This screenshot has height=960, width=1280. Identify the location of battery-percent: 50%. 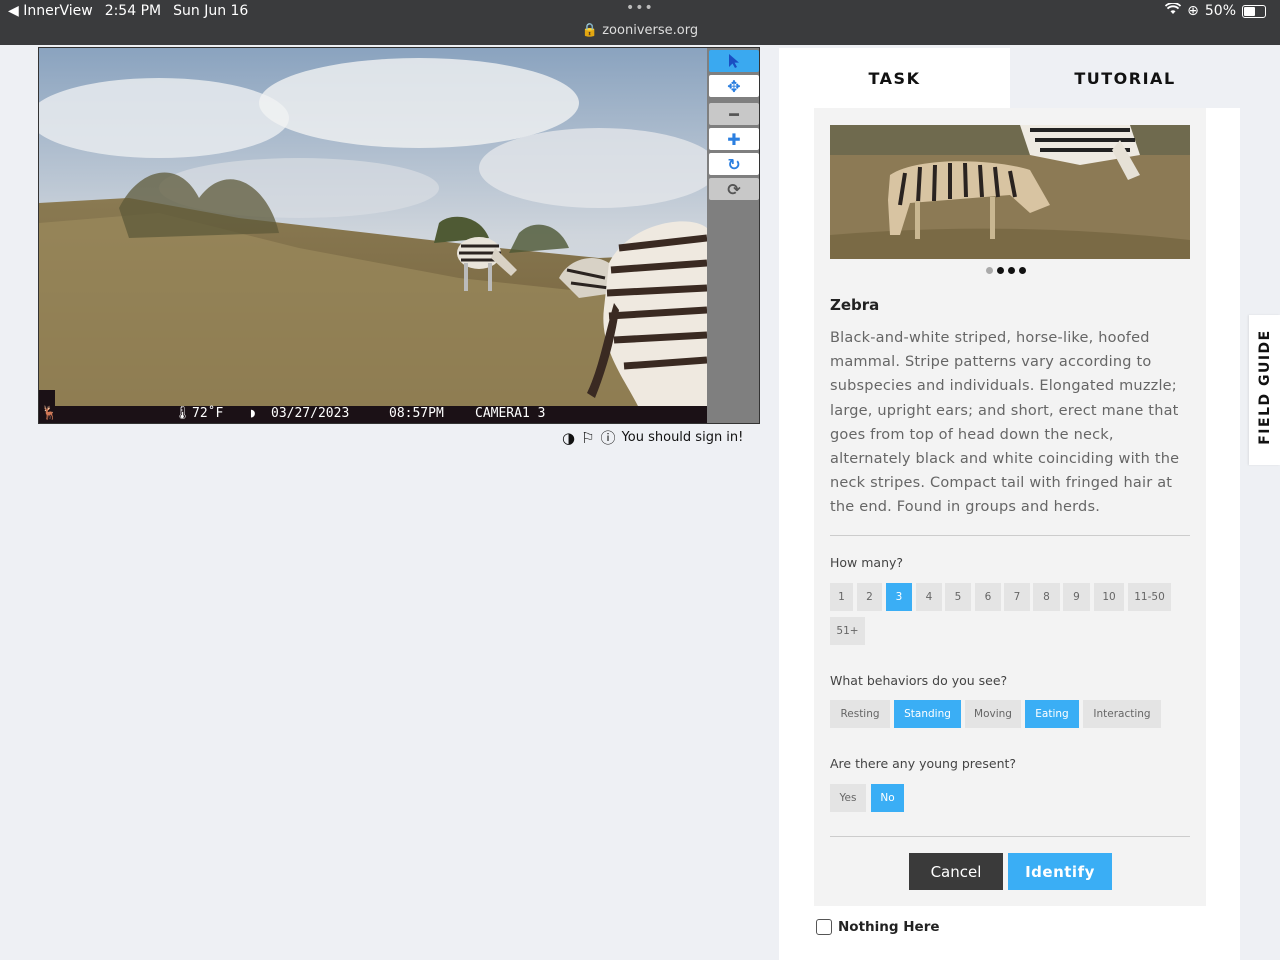
(1220, 11).